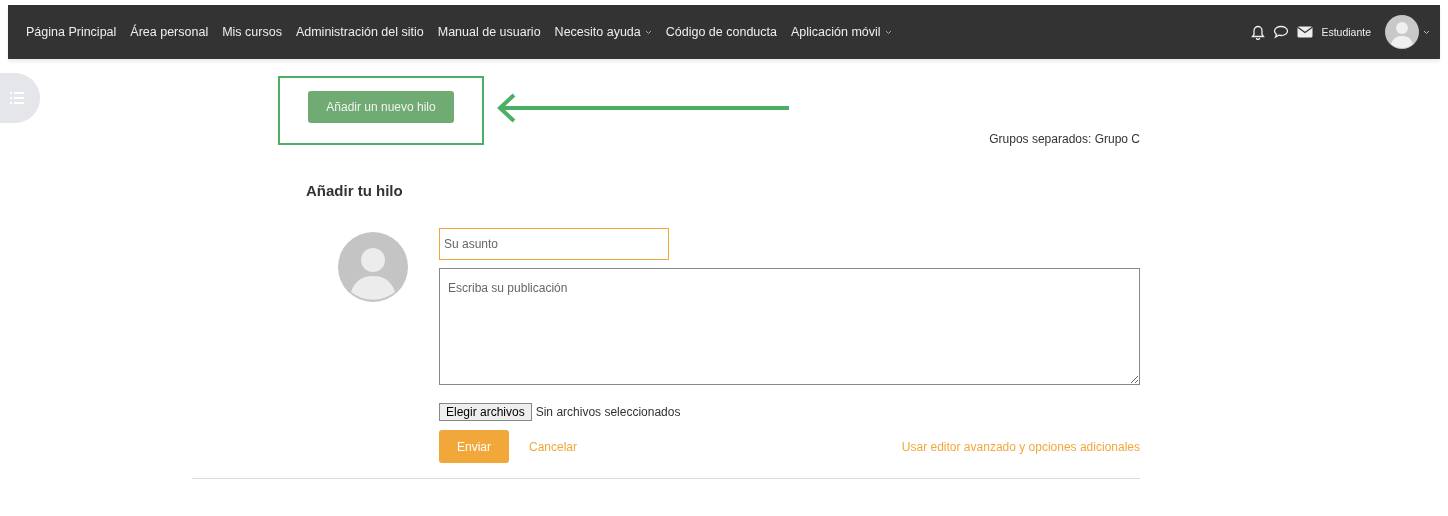 The height and width of the screenshot is (516, 1448). I want to click on nav-link: Aplicación móvil, so click(841, 32).